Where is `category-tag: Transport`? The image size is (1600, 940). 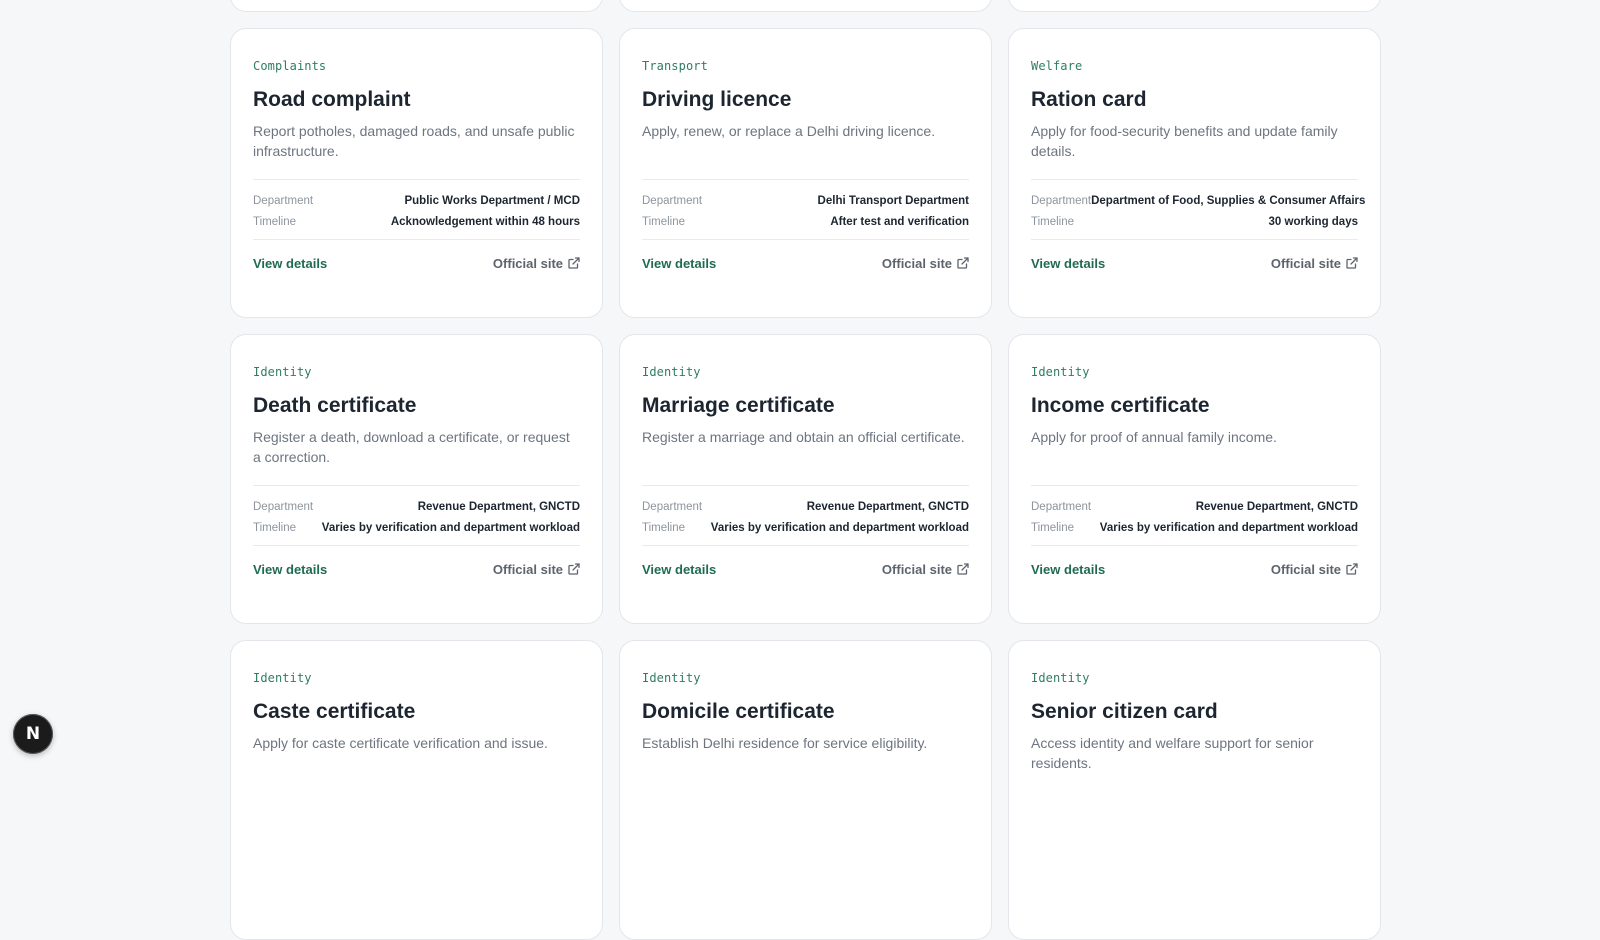 category-tag: Transport is located at coordinates (675, 66).